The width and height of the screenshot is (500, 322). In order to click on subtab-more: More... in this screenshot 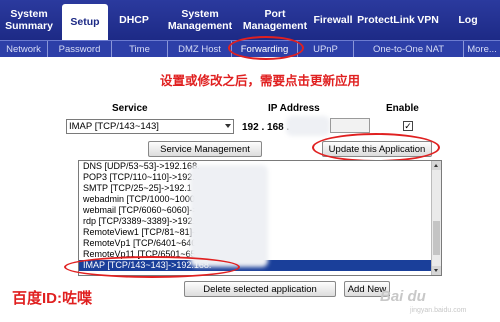, I will do `click(482, 49)`.